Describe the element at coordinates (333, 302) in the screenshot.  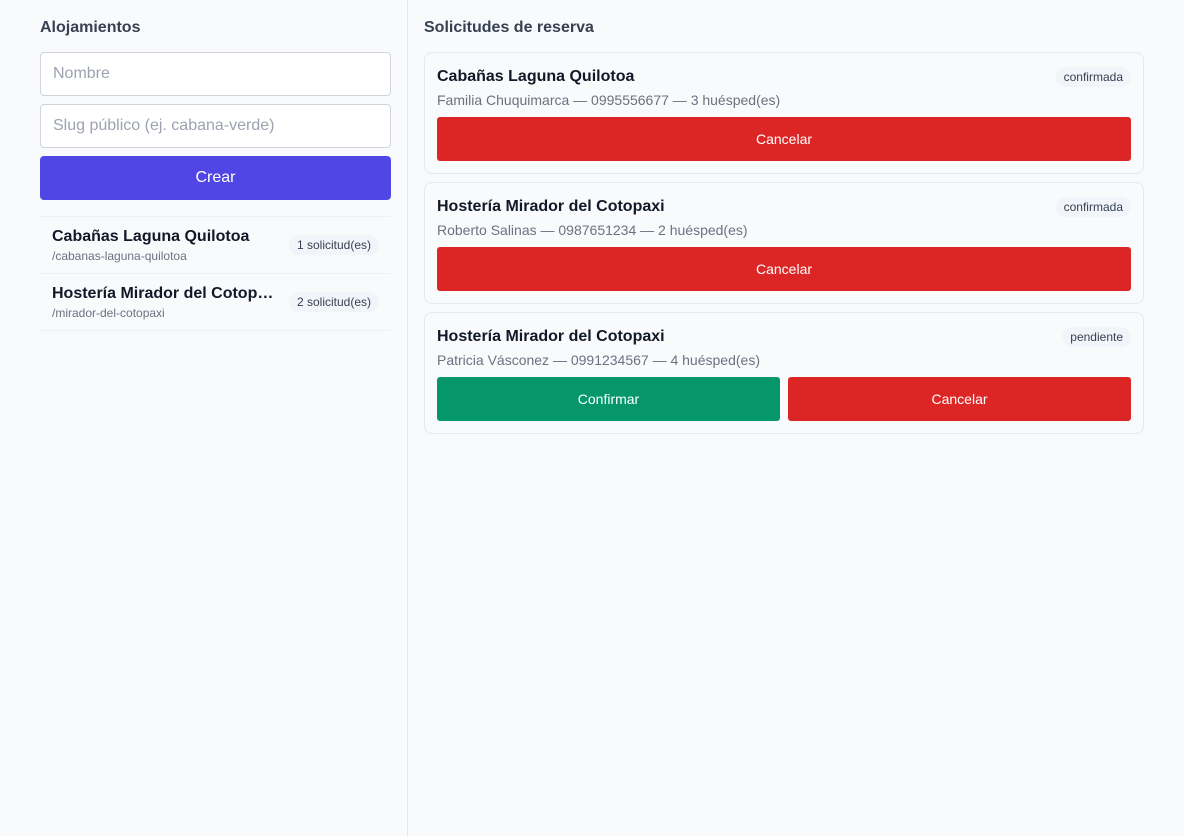
I see `request-count-badge: 2 solicitud(es)` at that location.